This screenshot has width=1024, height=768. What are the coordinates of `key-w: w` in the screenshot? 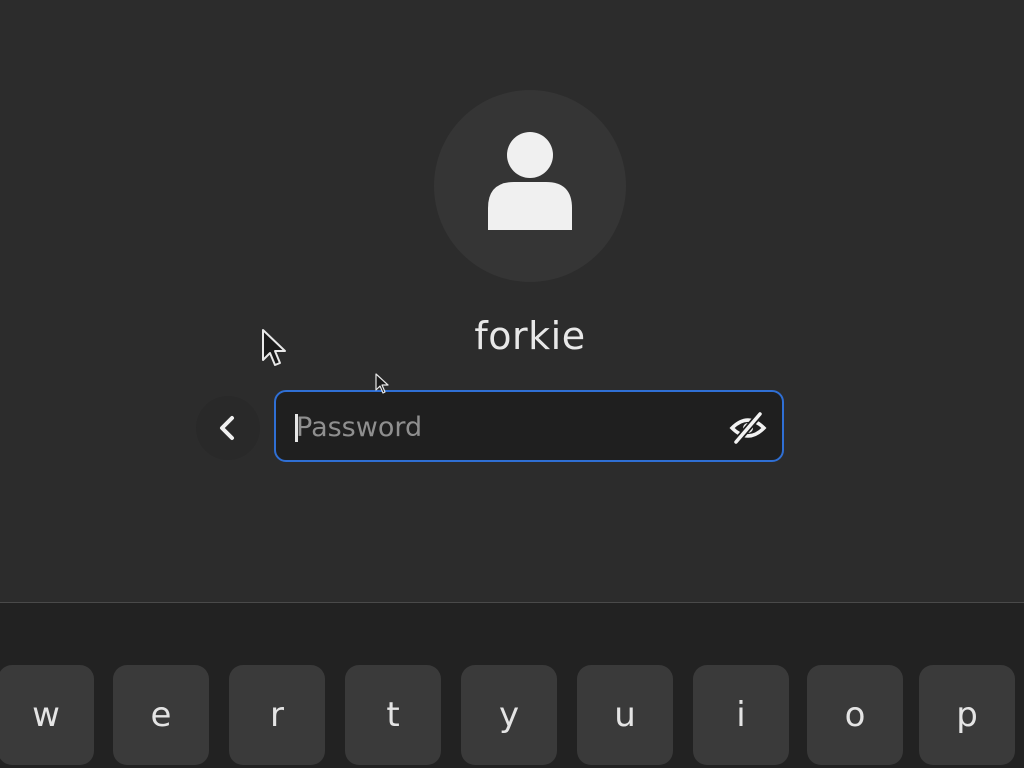 It's located at (47, 715).